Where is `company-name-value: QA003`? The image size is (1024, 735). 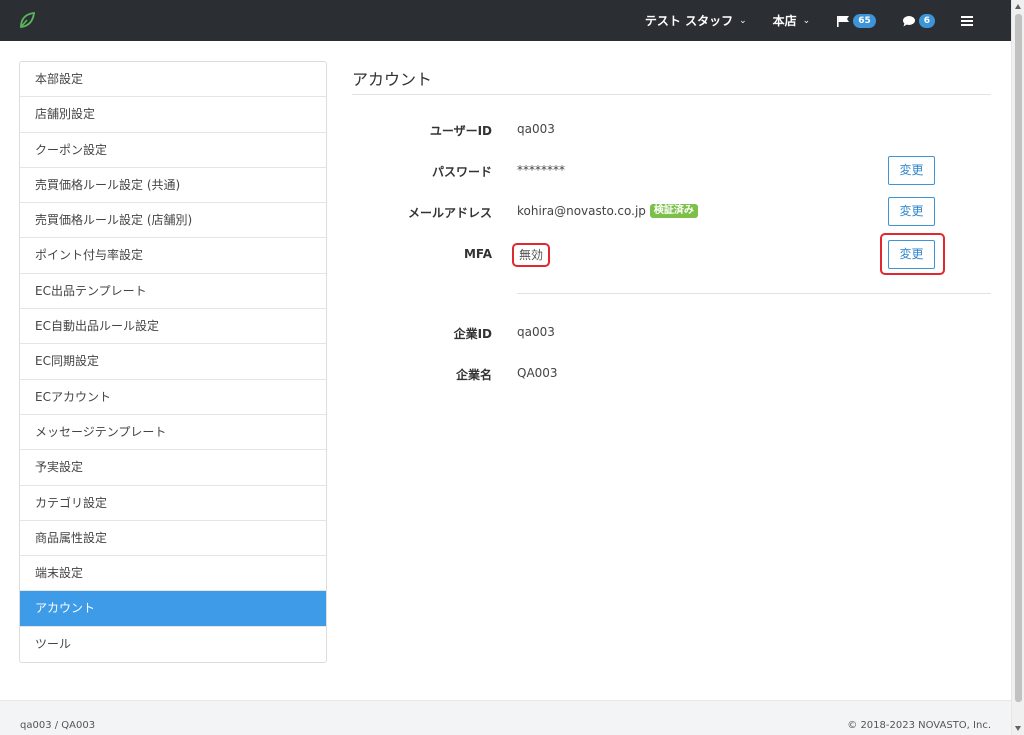 company-name-value: QA003 is located at coordinates (537, 373).